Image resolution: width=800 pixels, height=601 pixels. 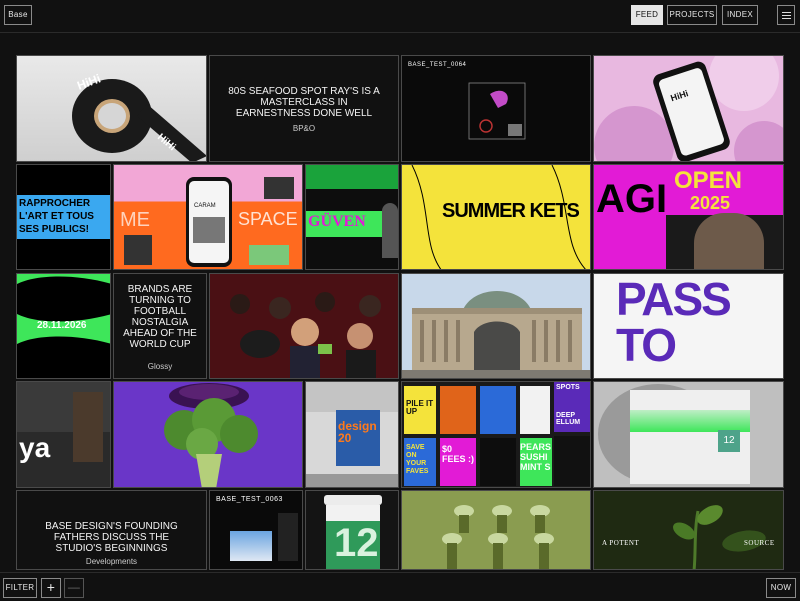 What do you see at coordinates (497, 111) in the screenshot?
I see `test-artwork` at bounding box center [497, 111].